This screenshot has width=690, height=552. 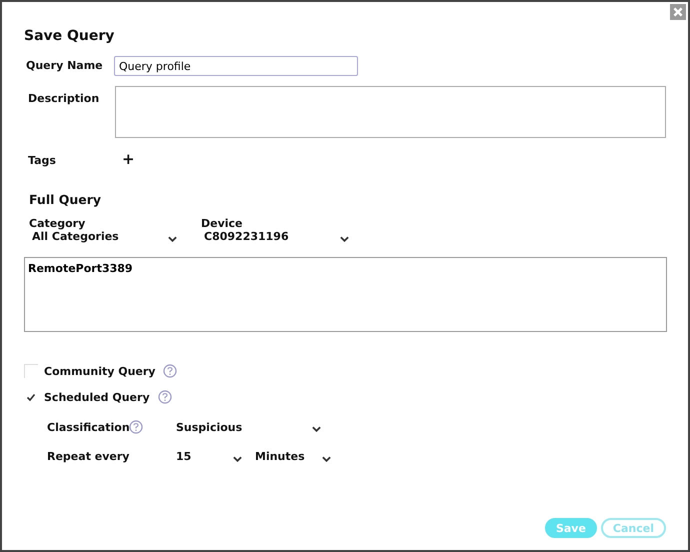 What do you see at coordinates (247, 427) in the screenshot?
I see `classification-dropdown: Suspicious` at bounding box center [247, 427].